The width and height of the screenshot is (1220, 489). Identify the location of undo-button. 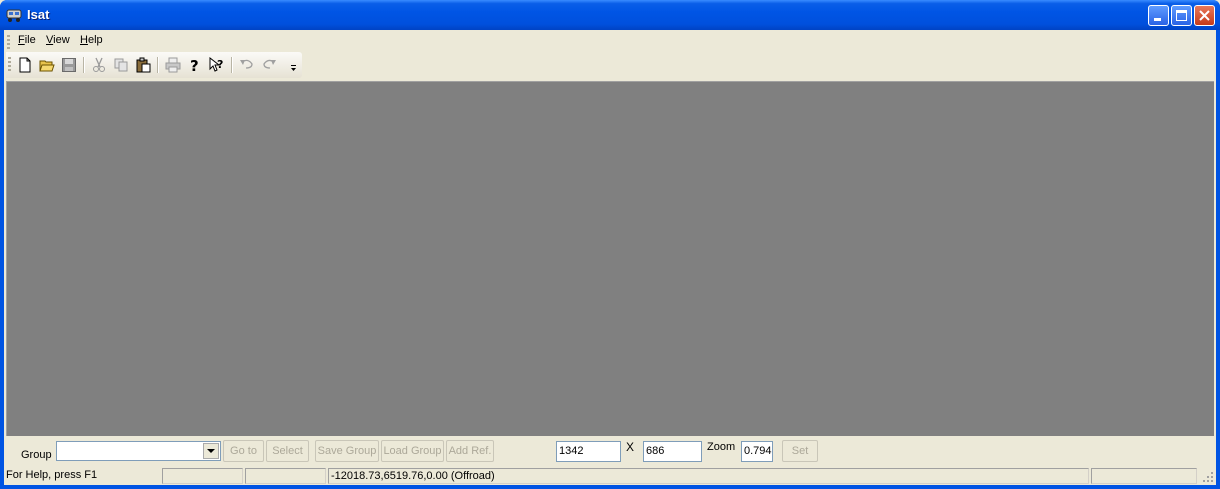
(247, 65).